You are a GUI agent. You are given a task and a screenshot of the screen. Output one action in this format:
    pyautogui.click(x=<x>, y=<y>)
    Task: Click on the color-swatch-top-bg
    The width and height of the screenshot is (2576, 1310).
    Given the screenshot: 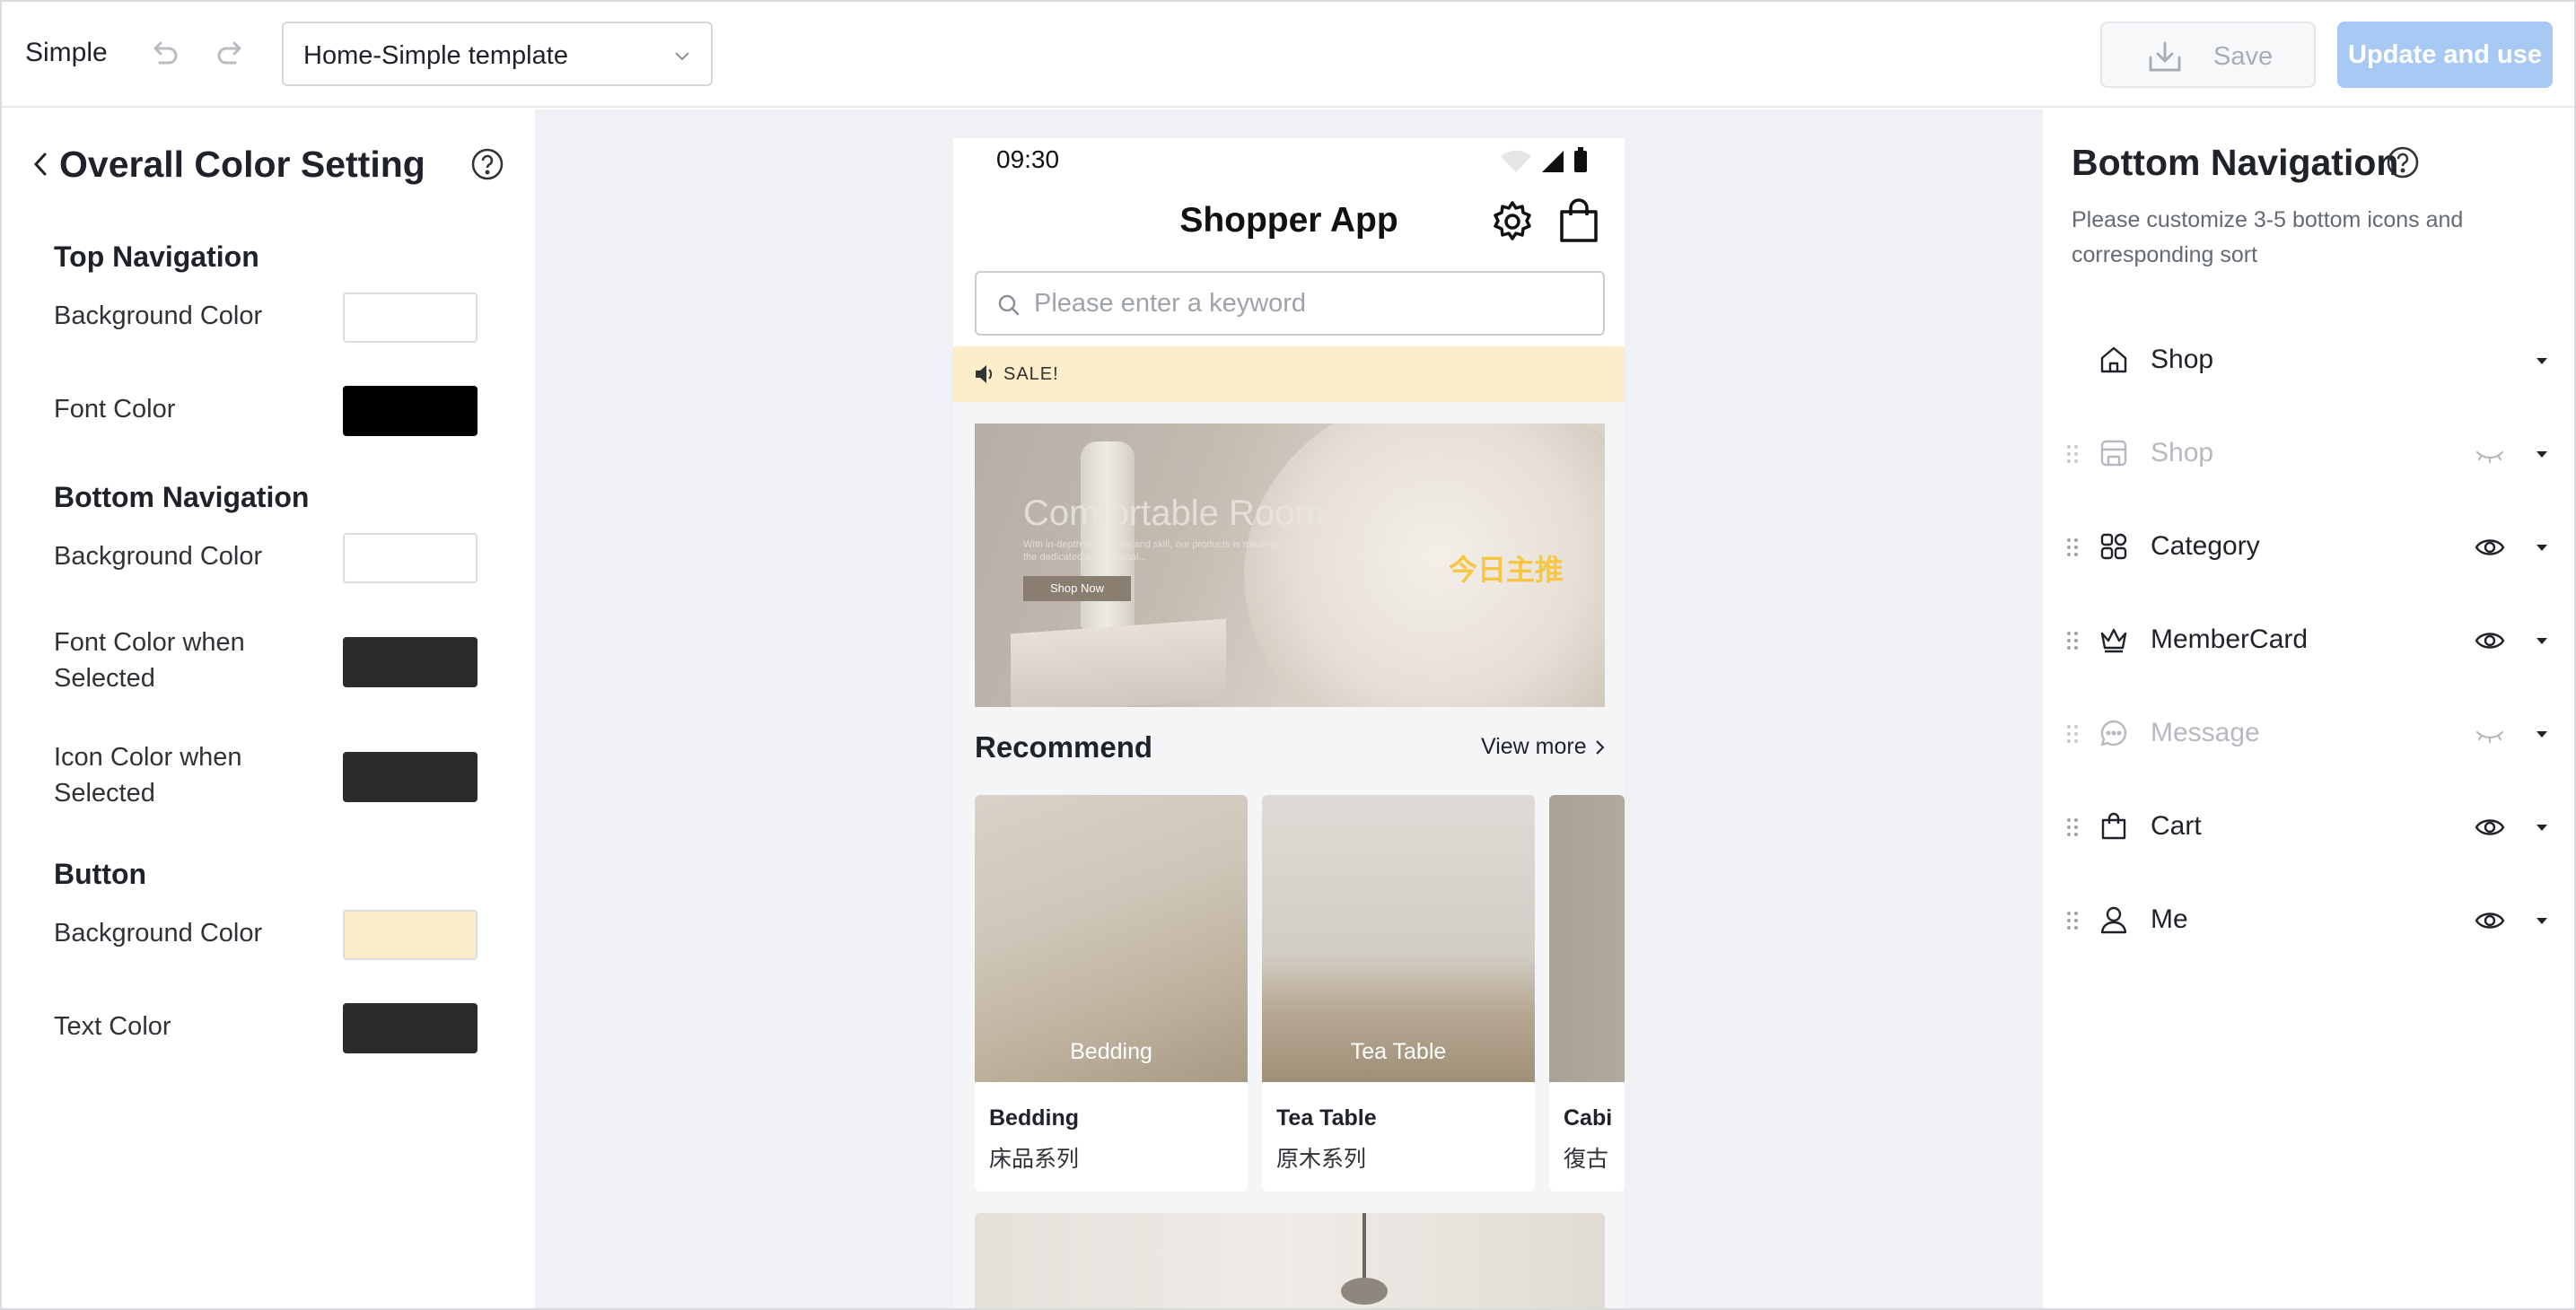 What is the action you would take?
    pyautogui.click(x=410, y=318)
    